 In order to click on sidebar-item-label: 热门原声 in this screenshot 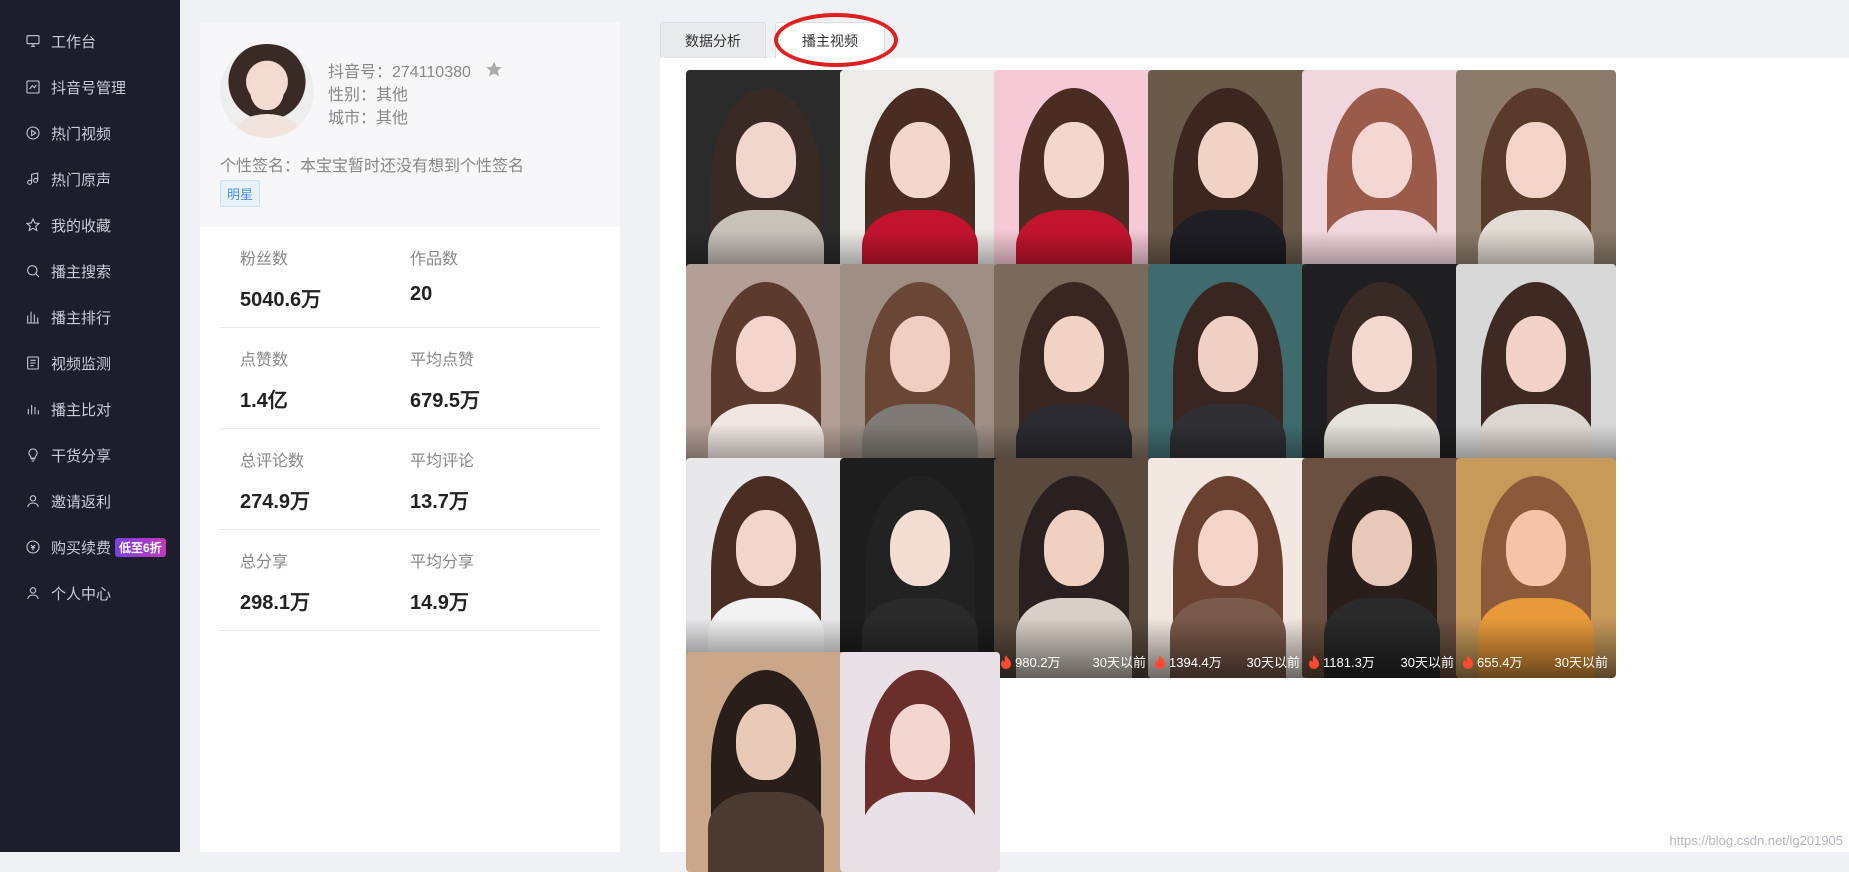, I will do `click(81, 180)`.